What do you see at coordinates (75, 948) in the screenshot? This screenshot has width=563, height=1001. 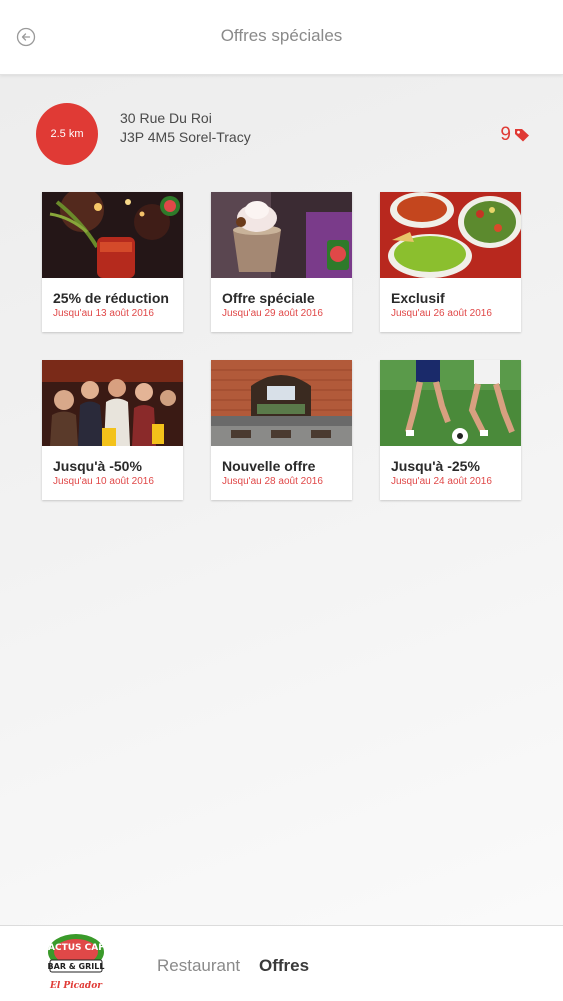 I see `logo-text-top: CACTUS CAFE` at bounding box center [75, 948].